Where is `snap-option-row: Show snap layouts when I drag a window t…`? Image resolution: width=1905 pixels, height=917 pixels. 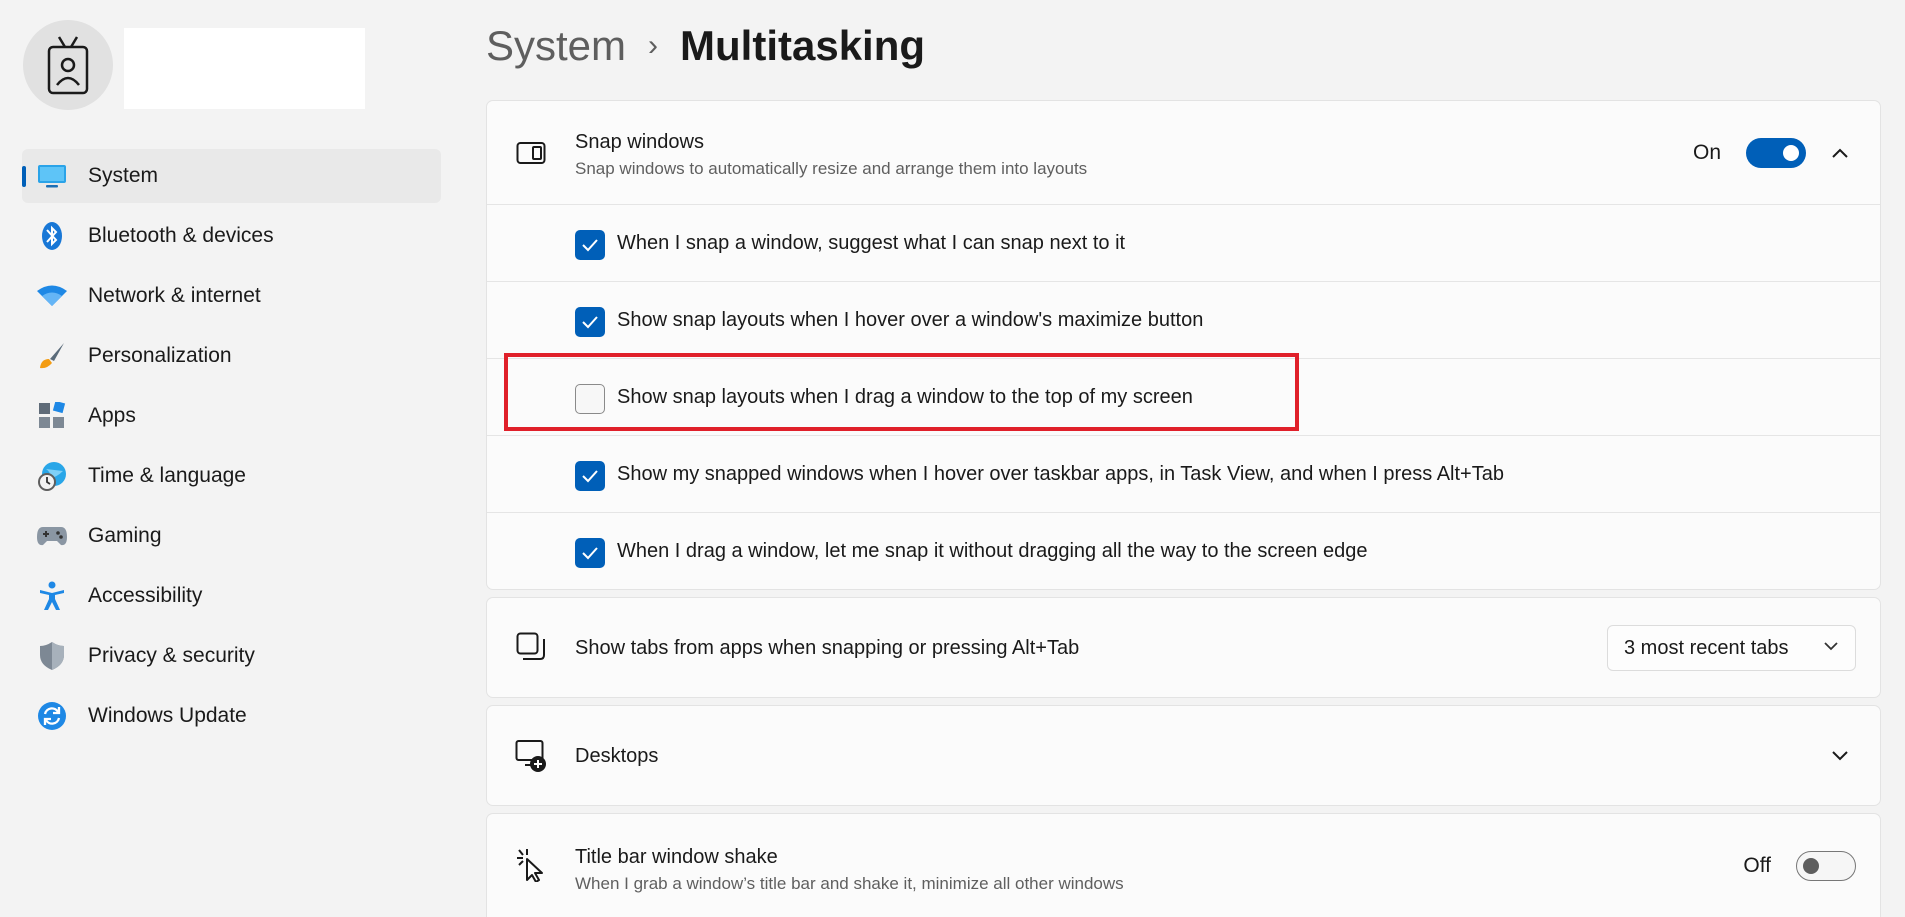 snap-option-row: Show snap layouts when I drag a window t… is located at coordinates (1183, 396).